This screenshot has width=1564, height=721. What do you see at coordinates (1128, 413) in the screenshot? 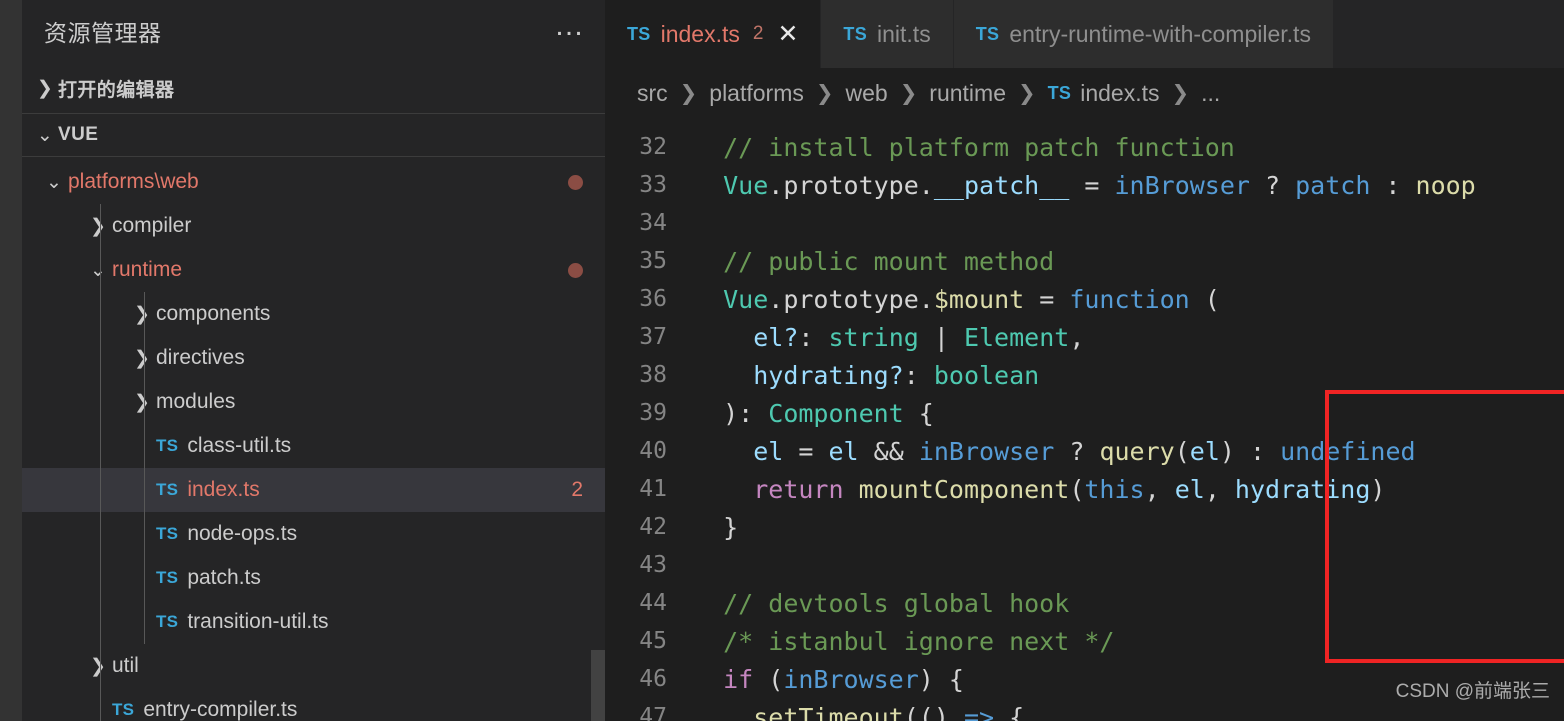
I see `code-line-text: ): Component {` at bounding box center [1128, 413].